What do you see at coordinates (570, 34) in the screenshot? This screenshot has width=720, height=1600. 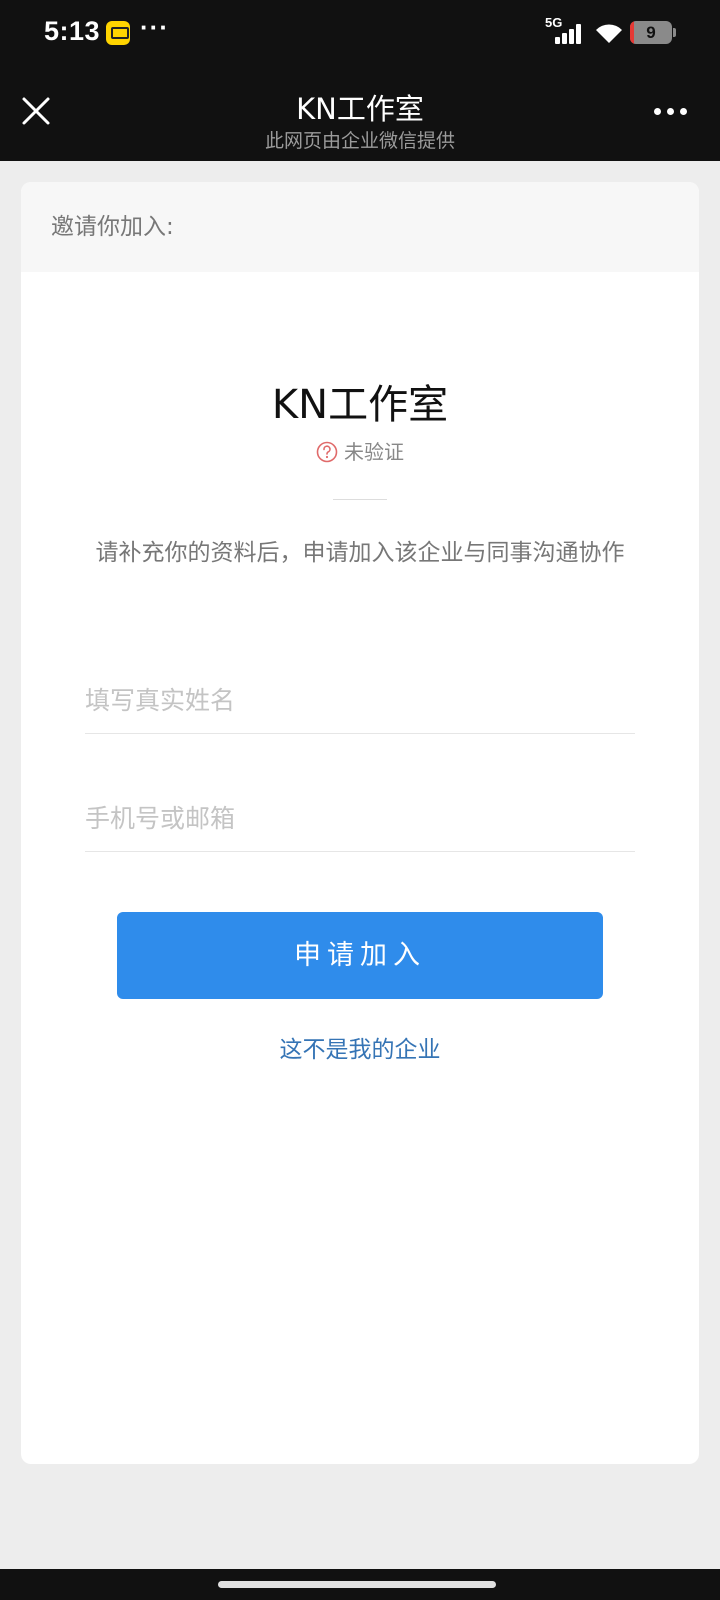 I see `signal-icon` at bounding box center [570, 34].